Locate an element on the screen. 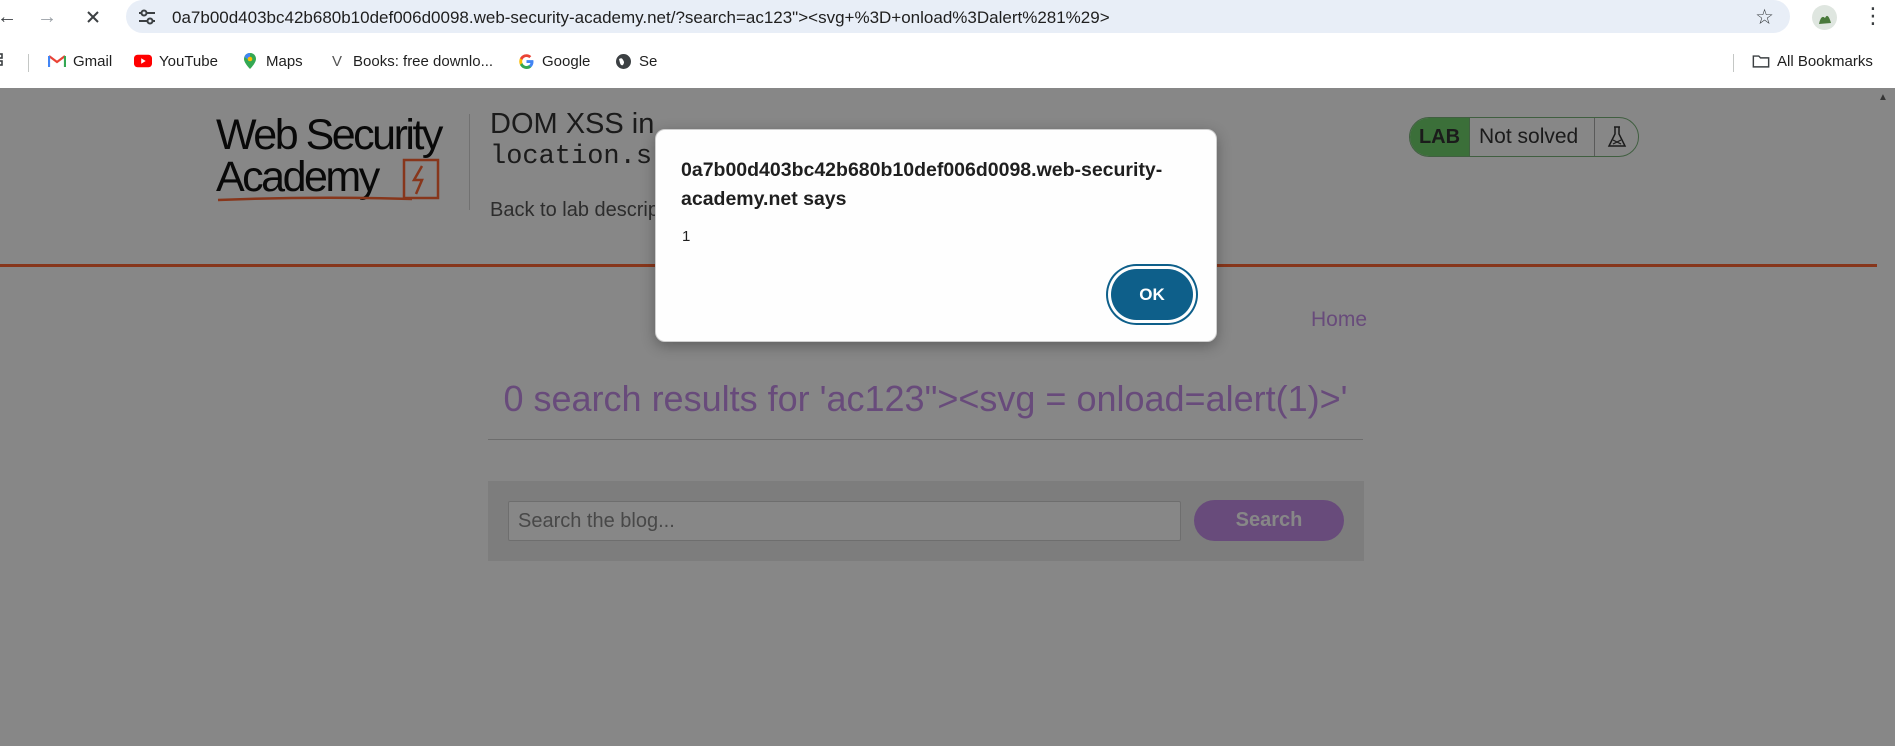  apps-grid-icon is located at coordinates (4, 60).